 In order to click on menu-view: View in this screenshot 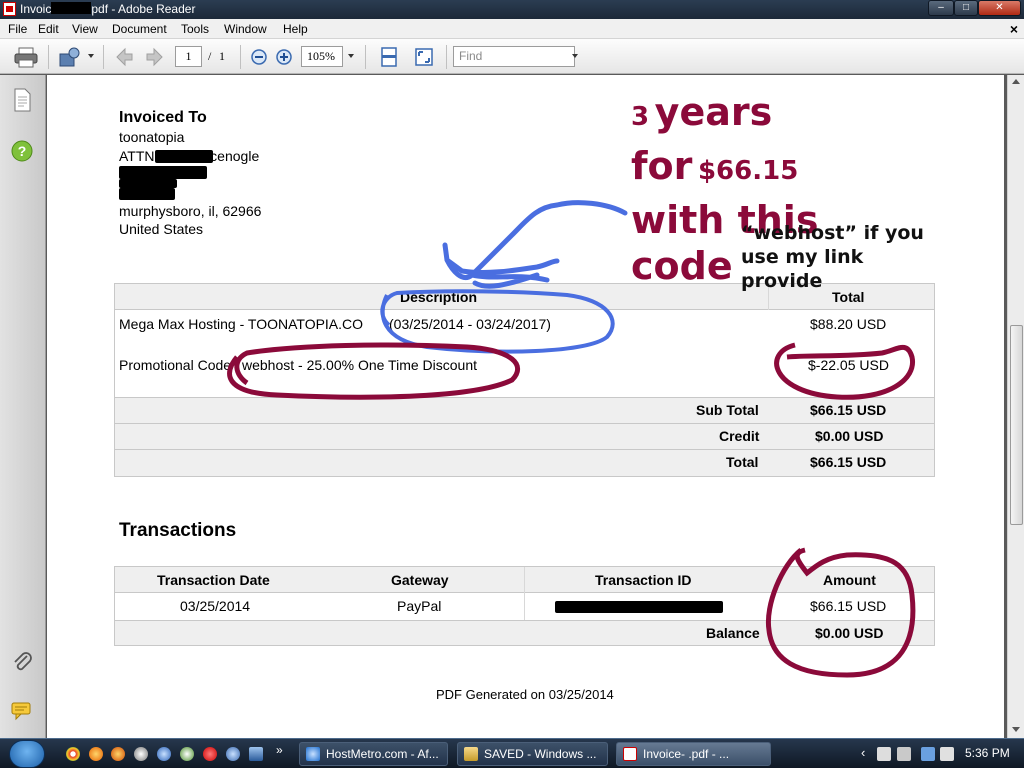, I will do `click(85, 29)`.